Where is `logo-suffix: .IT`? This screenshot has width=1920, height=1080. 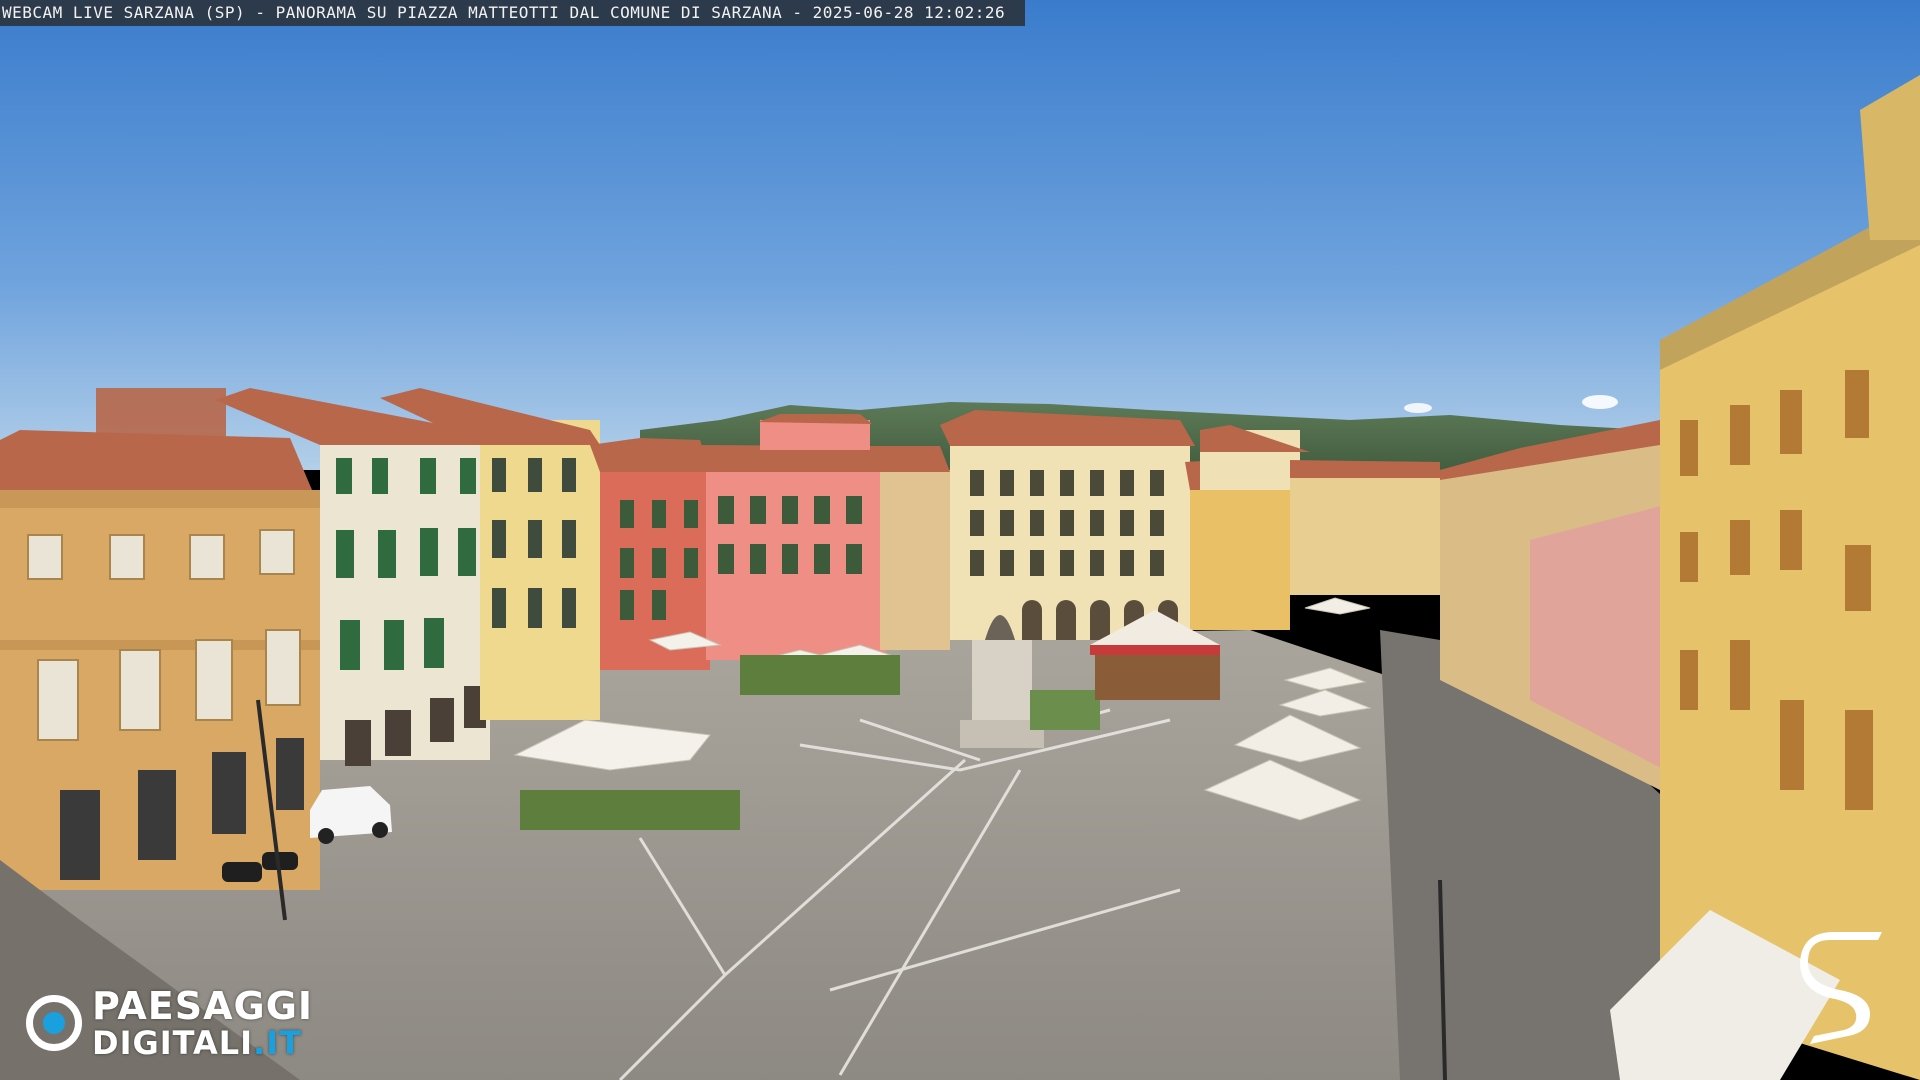 logo-suffix: .IT is located at coordinates (277, 1043).